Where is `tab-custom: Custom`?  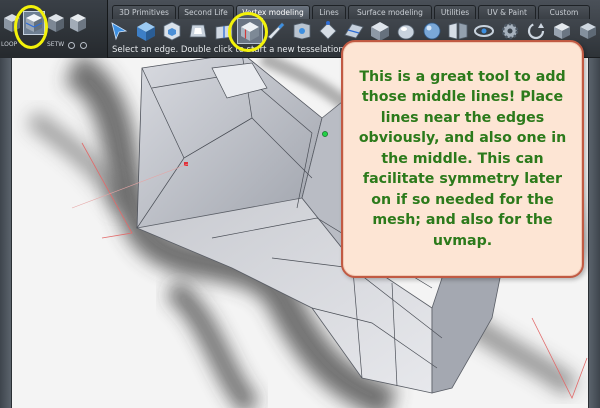
tab-custom: Custom is located at coordinates (564, 12).